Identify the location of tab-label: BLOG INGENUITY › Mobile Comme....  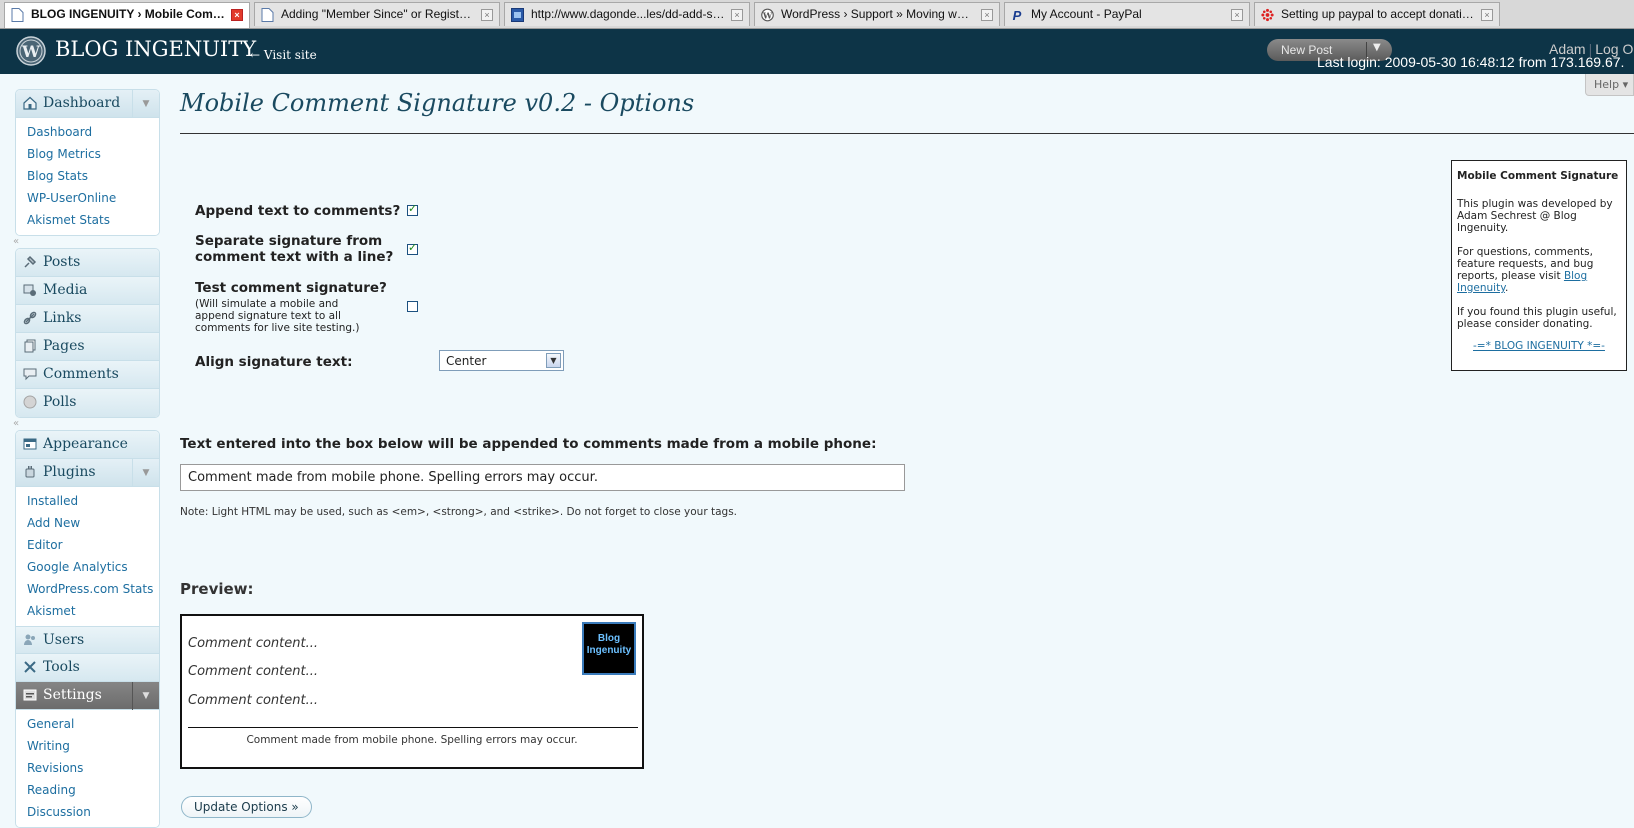
(128, 14).